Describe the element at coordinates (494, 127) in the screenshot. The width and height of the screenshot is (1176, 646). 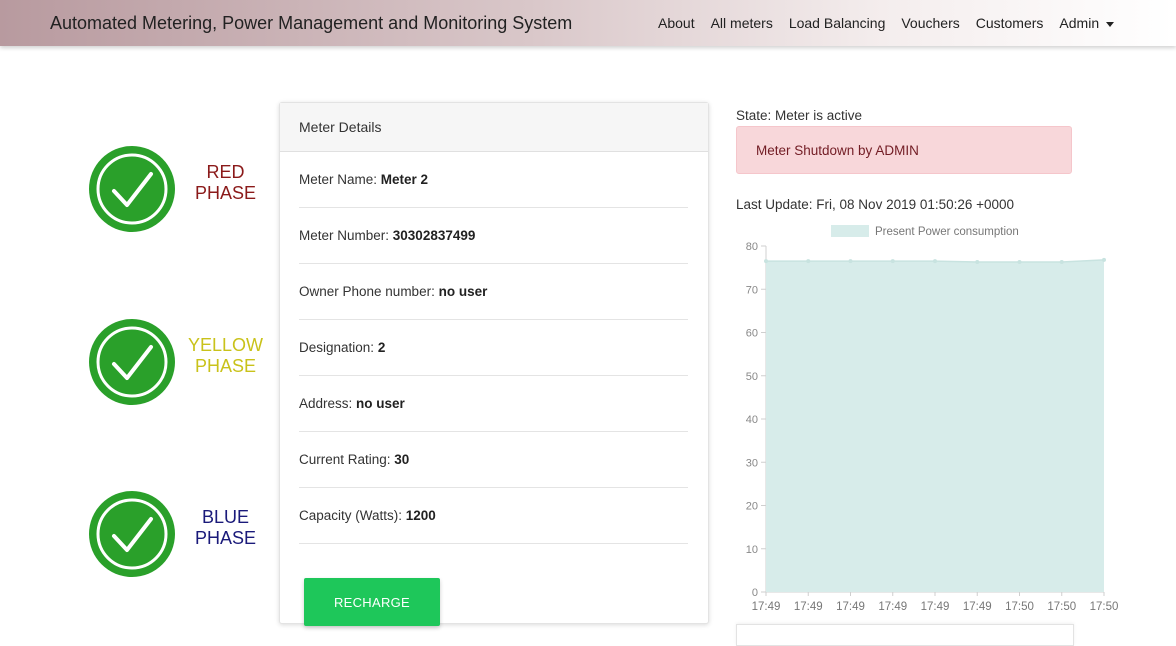
I see `card-header: Meter Details` at that location.